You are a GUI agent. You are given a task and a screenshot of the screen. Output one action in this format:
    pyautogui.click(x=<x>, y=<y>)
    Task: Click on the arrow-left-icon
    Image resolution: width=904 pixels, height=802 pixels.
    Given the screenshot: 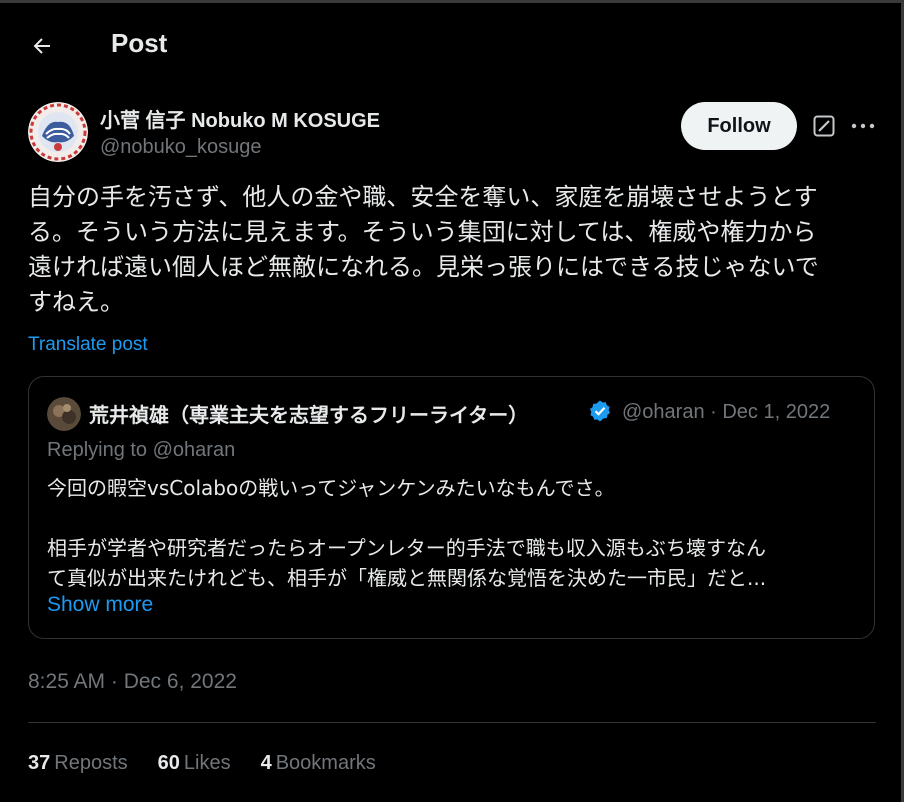 What is the action you would take?
    pyautogui.click(x=41, y=46)
    